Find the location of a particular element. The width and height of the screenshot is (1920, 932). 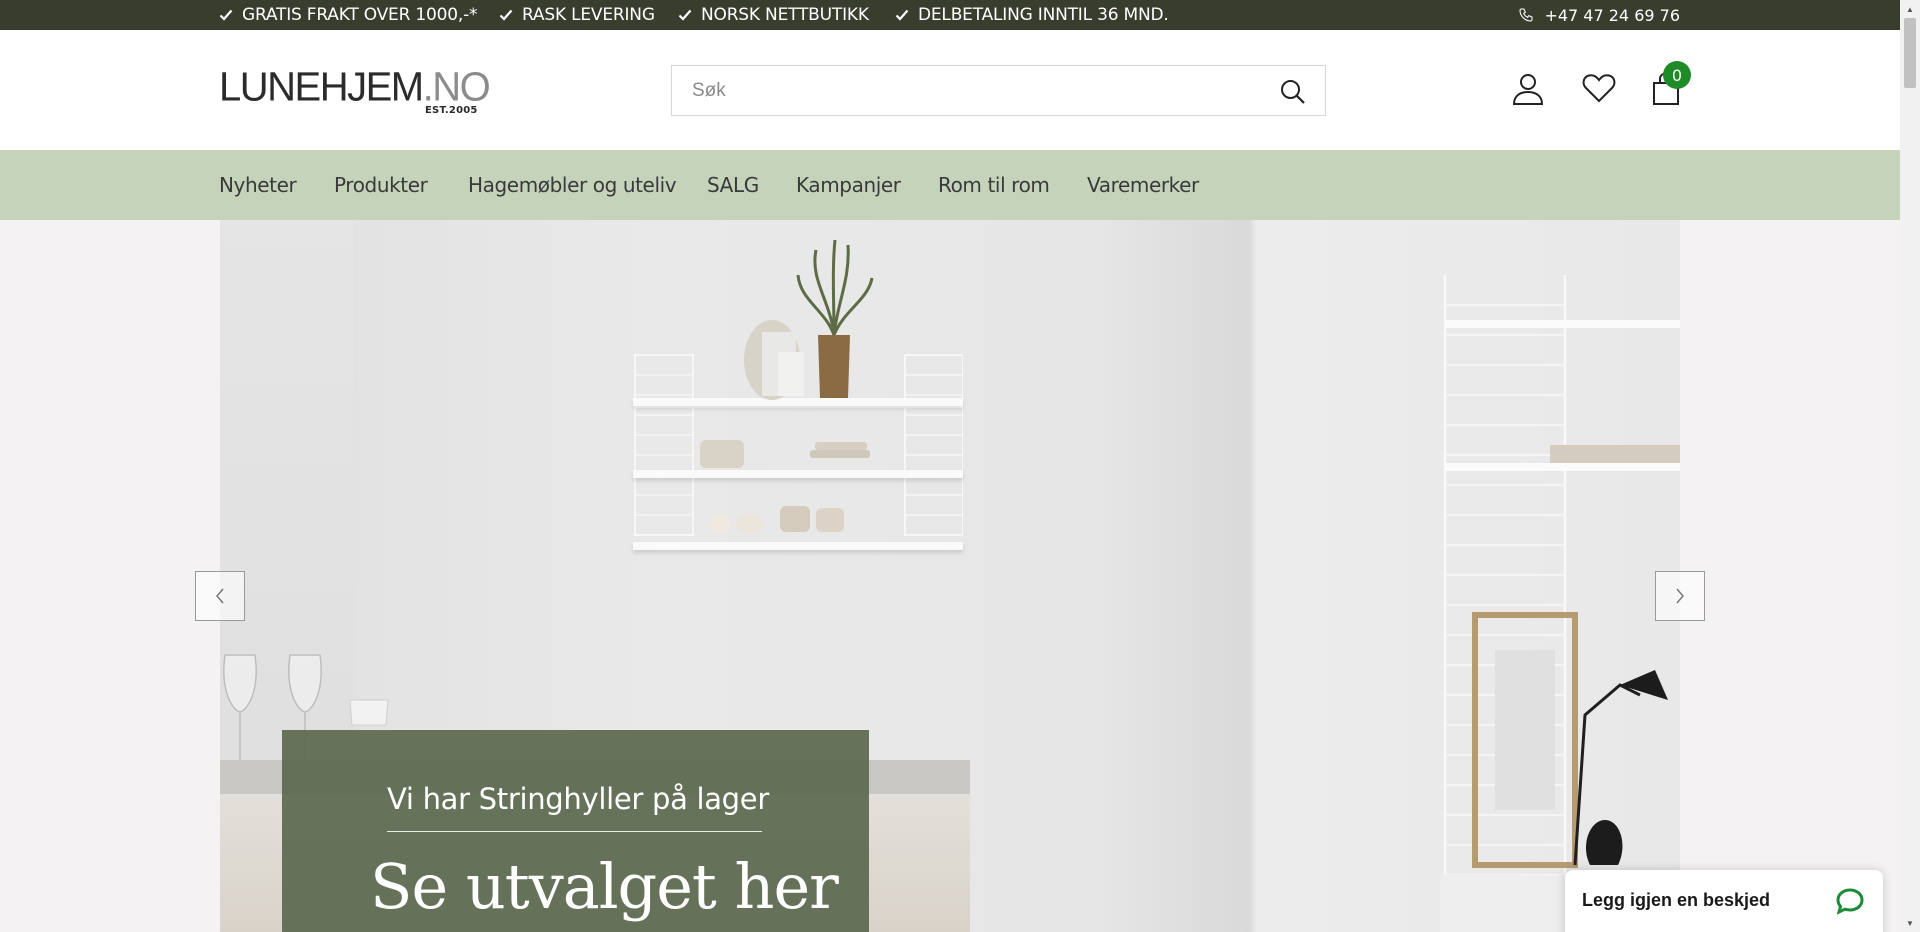

usp-label: DELBETALING INNTIL 36 MND. is located at coordinates (1043, 15).